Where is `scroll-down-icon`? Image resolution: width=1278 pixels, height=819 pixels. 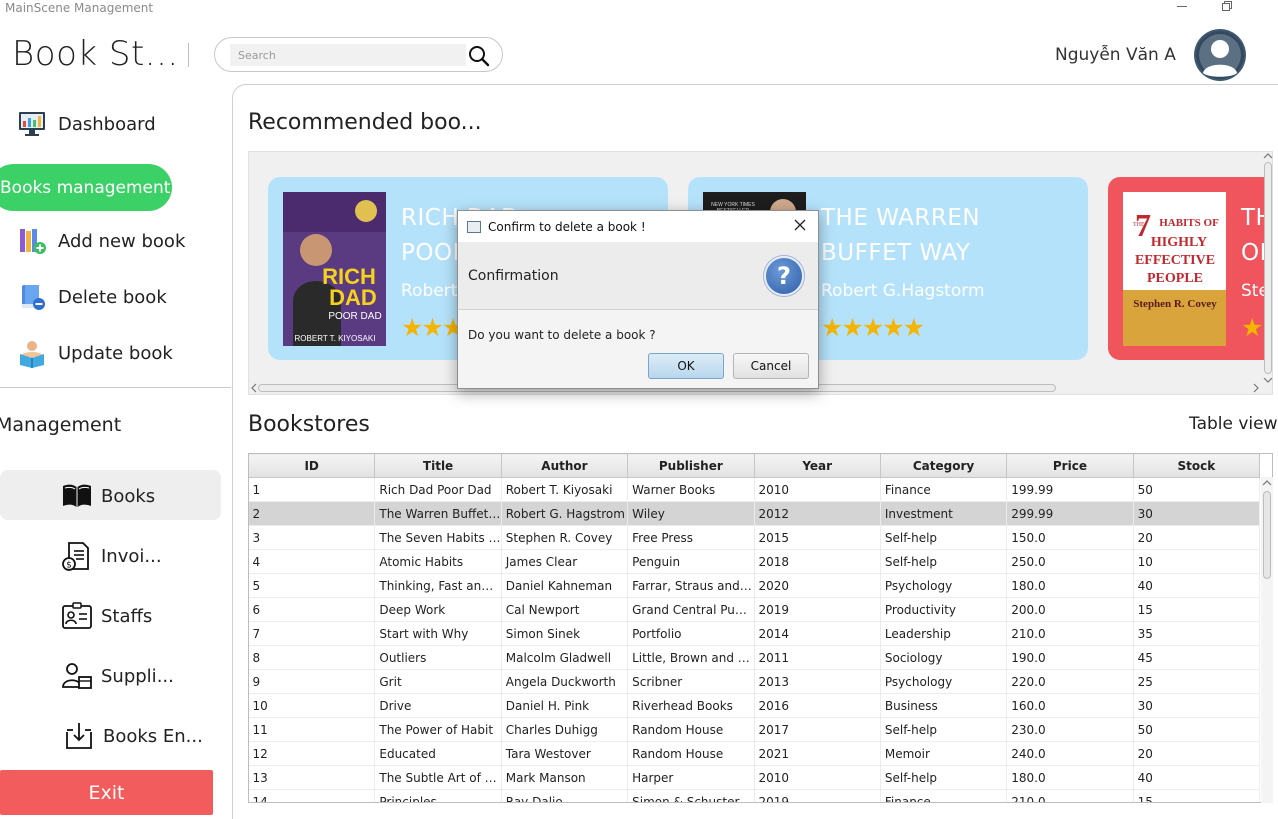 scroll-down-icon is located at coordinates (1268, 380).